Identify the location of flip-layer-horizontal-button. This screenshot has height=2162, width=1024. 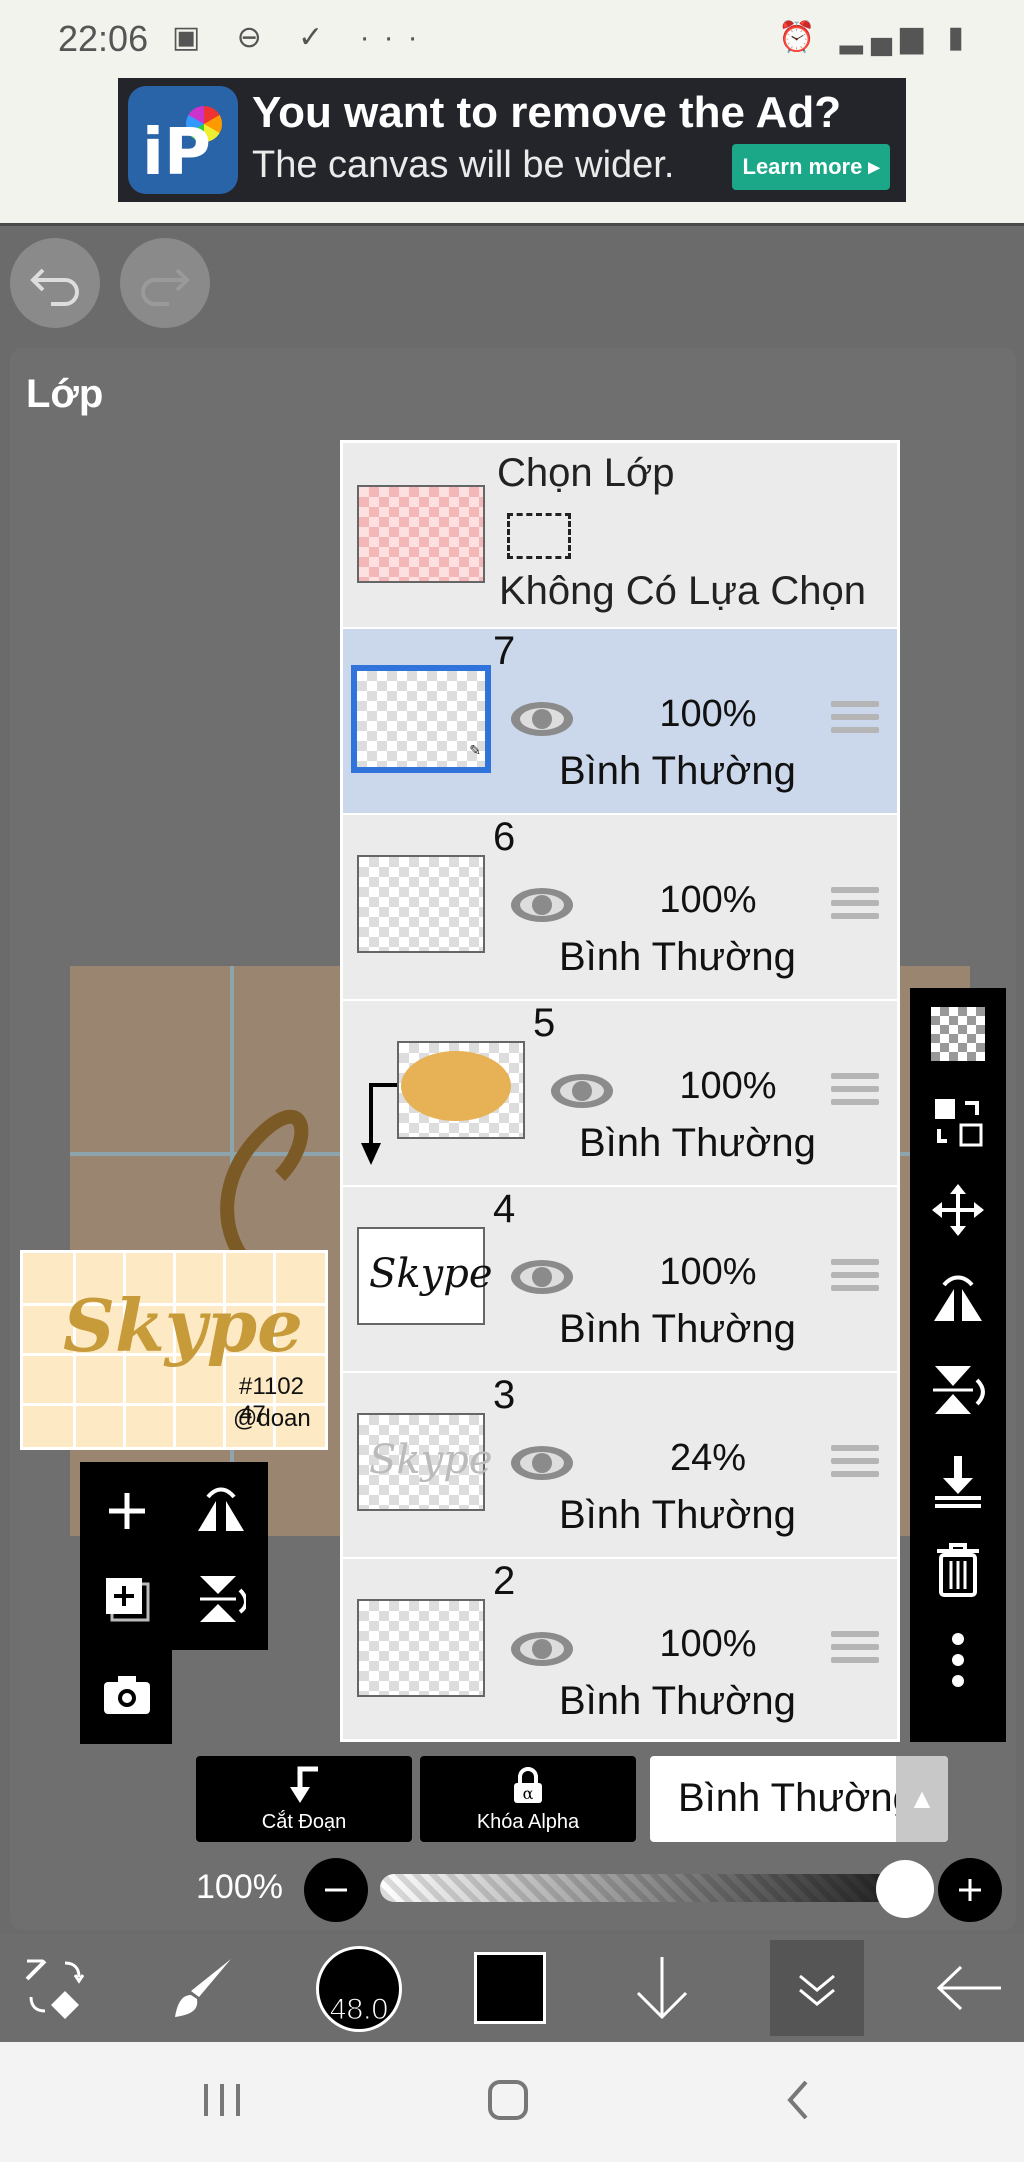
(221, 1511).